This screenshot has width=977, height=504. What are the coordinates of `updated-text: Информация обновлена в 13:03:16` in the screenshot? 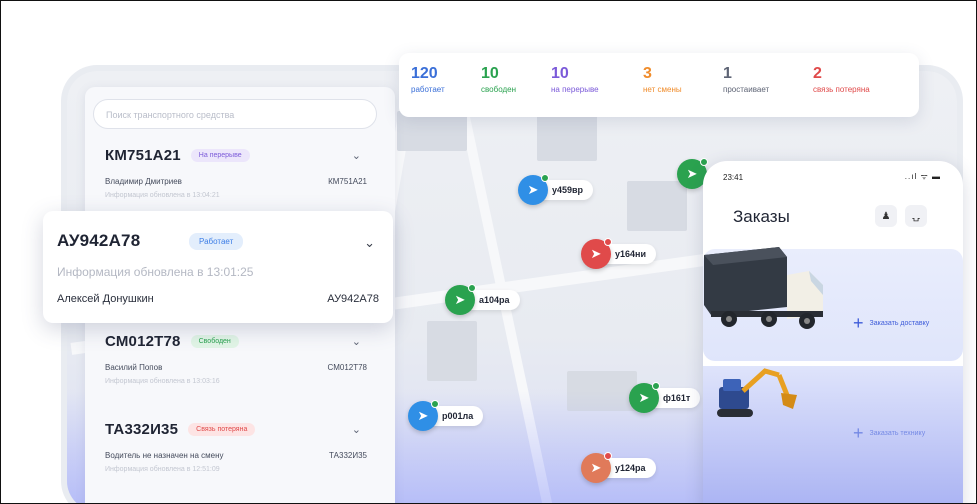 It's located at (162, 381).